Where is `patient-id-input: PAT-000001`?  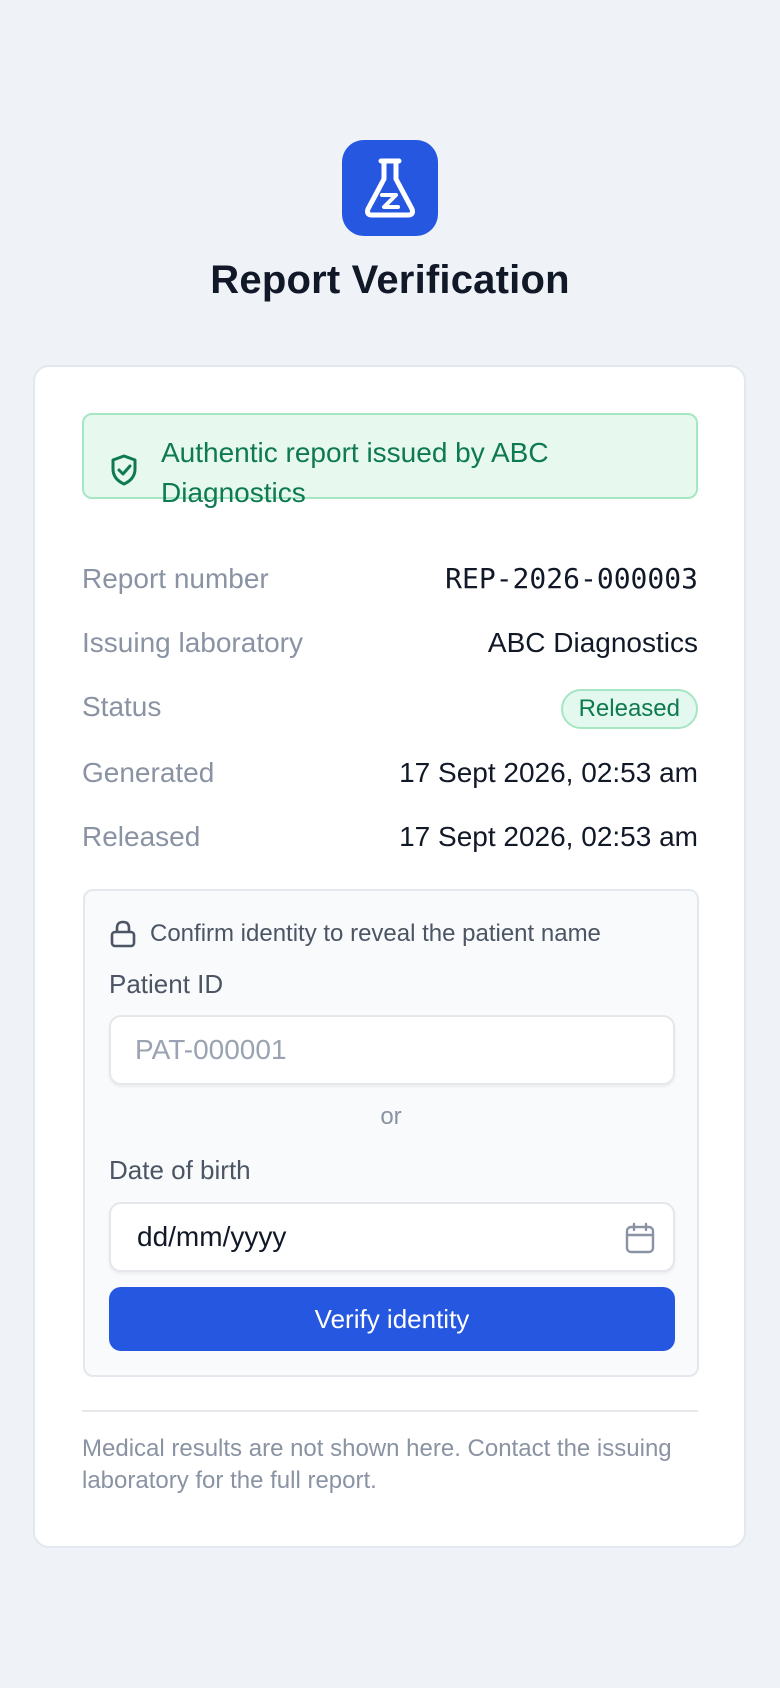
patient-id-input: PAT-000001 is located at coordinates (392, 1050).